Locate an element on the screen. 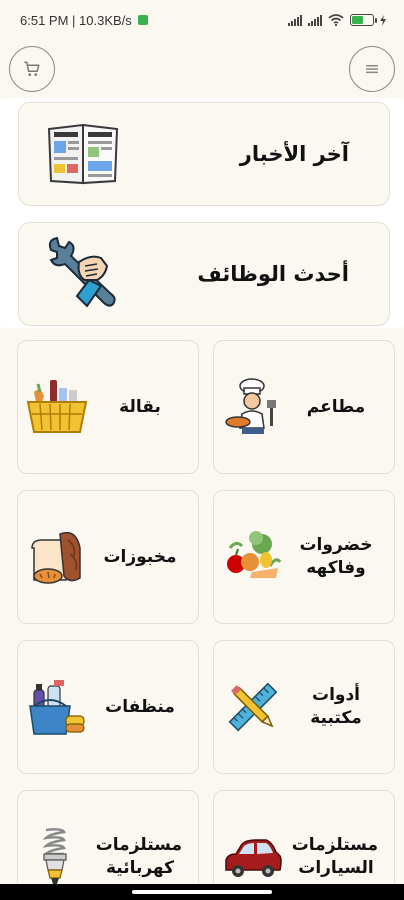 Image resolution: width=404 pixels, height=900 pixels. cart-icon is located at coordinates (32, 68).